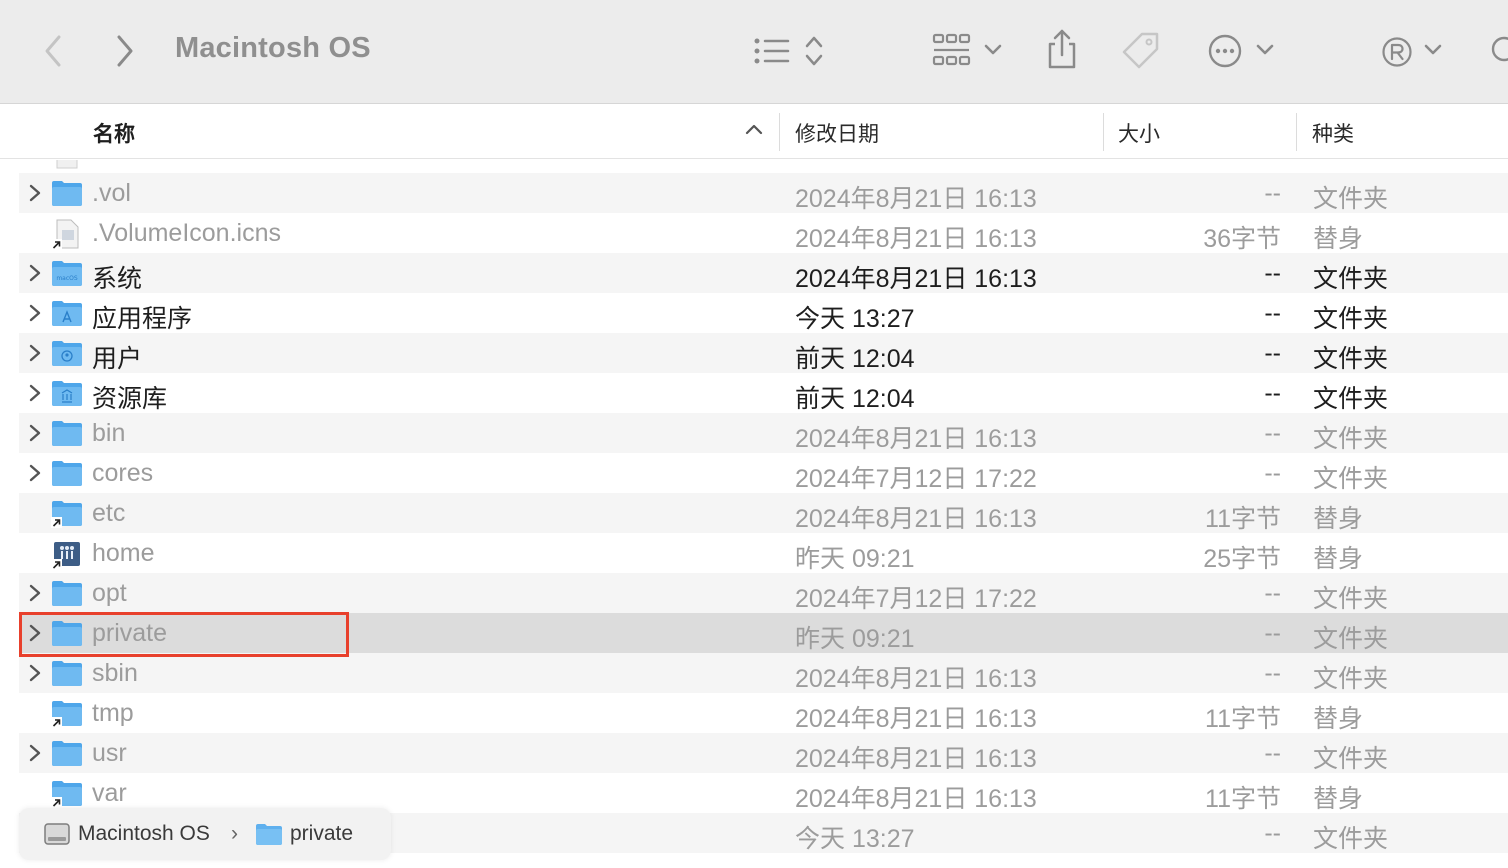 This screenshot has width=1508, height=868. Describe the element at coordinates (1141, 51) in the screenshot. I see `tag-button` at that location.